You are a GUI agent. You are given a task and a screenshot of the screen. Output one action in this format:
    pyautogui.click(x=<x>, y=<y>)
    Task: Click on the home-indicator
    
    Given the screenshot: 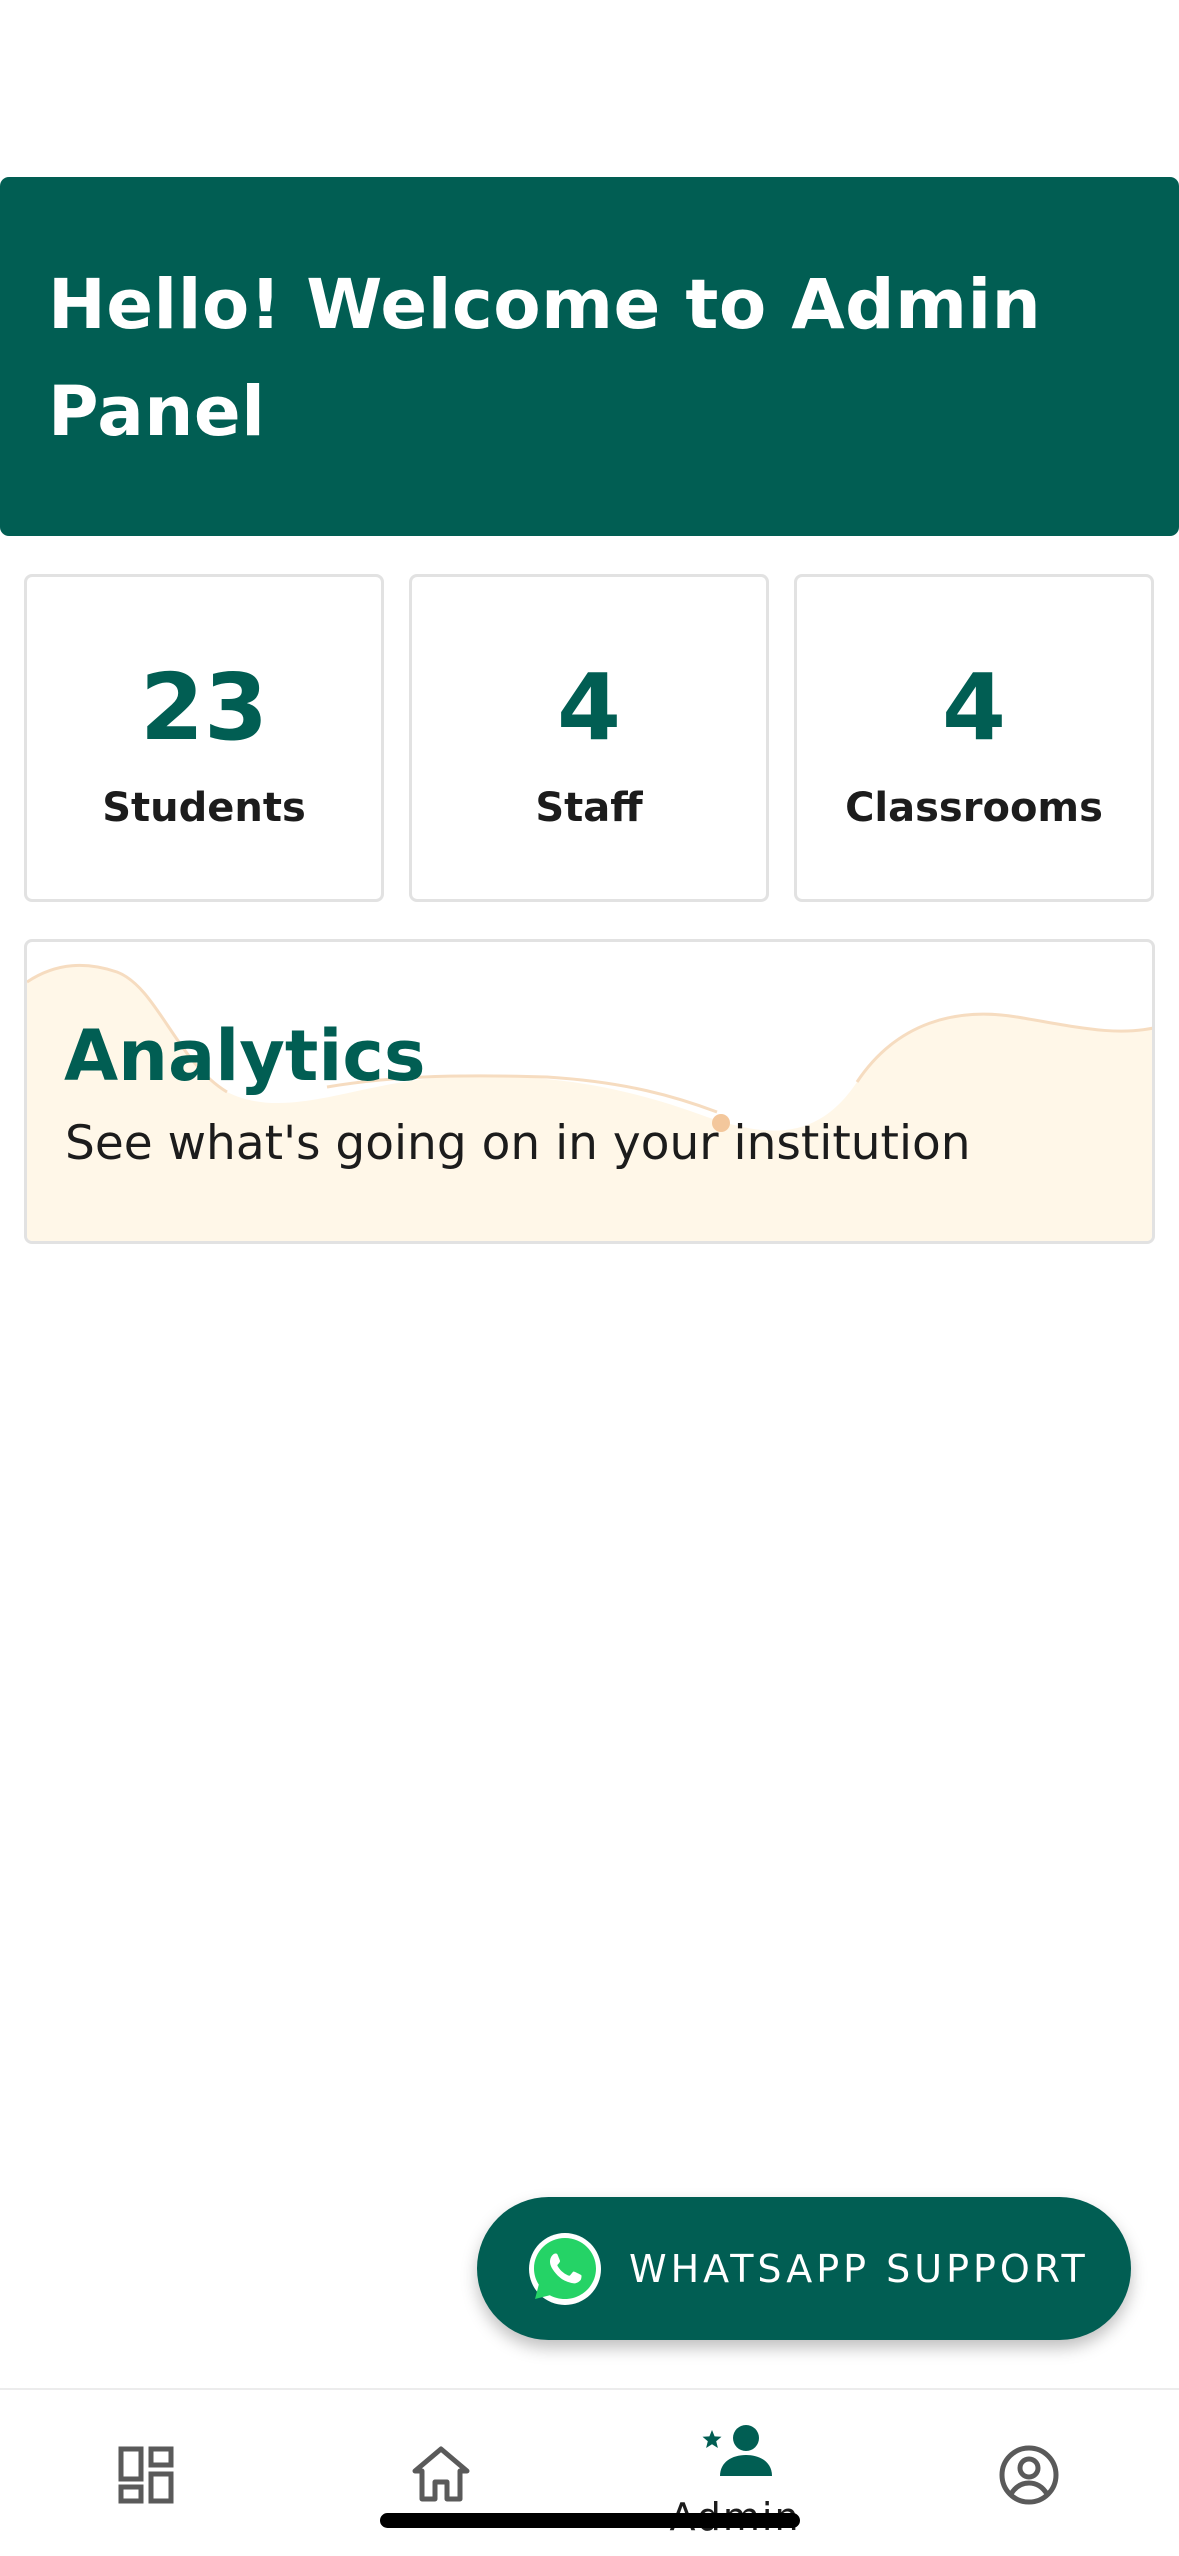 What is the action you would take?
    pyautogui.click(x=590, y=2520)
    